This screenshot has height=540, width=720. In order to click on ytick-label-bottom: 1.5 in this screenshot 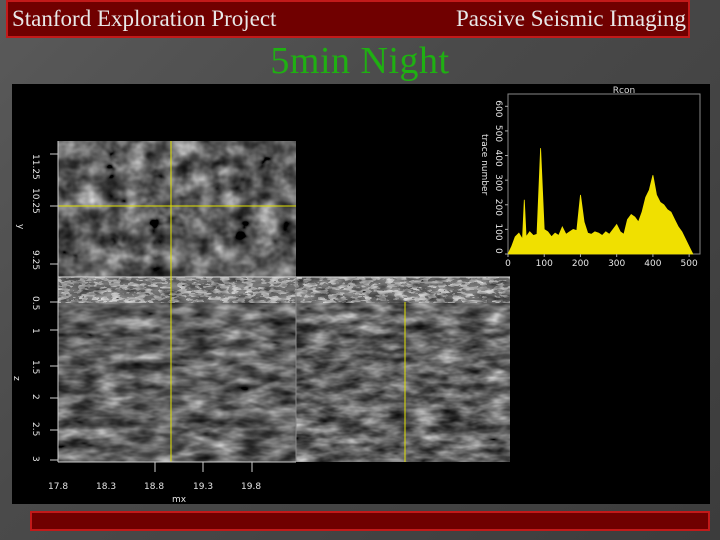, I will do `click(35, 367)`.